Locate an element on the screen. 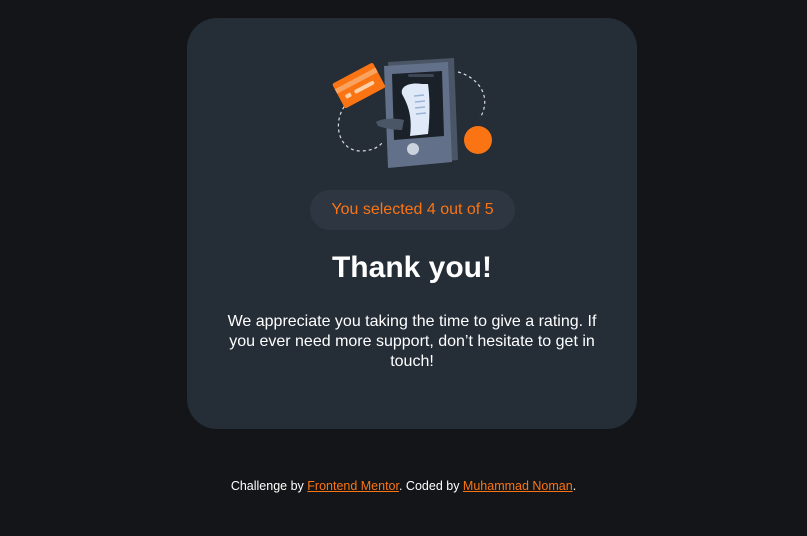 The height and width of the screenshot is (536, 807). author-link: Muhammad Noman is located at coordinates (518, 486).